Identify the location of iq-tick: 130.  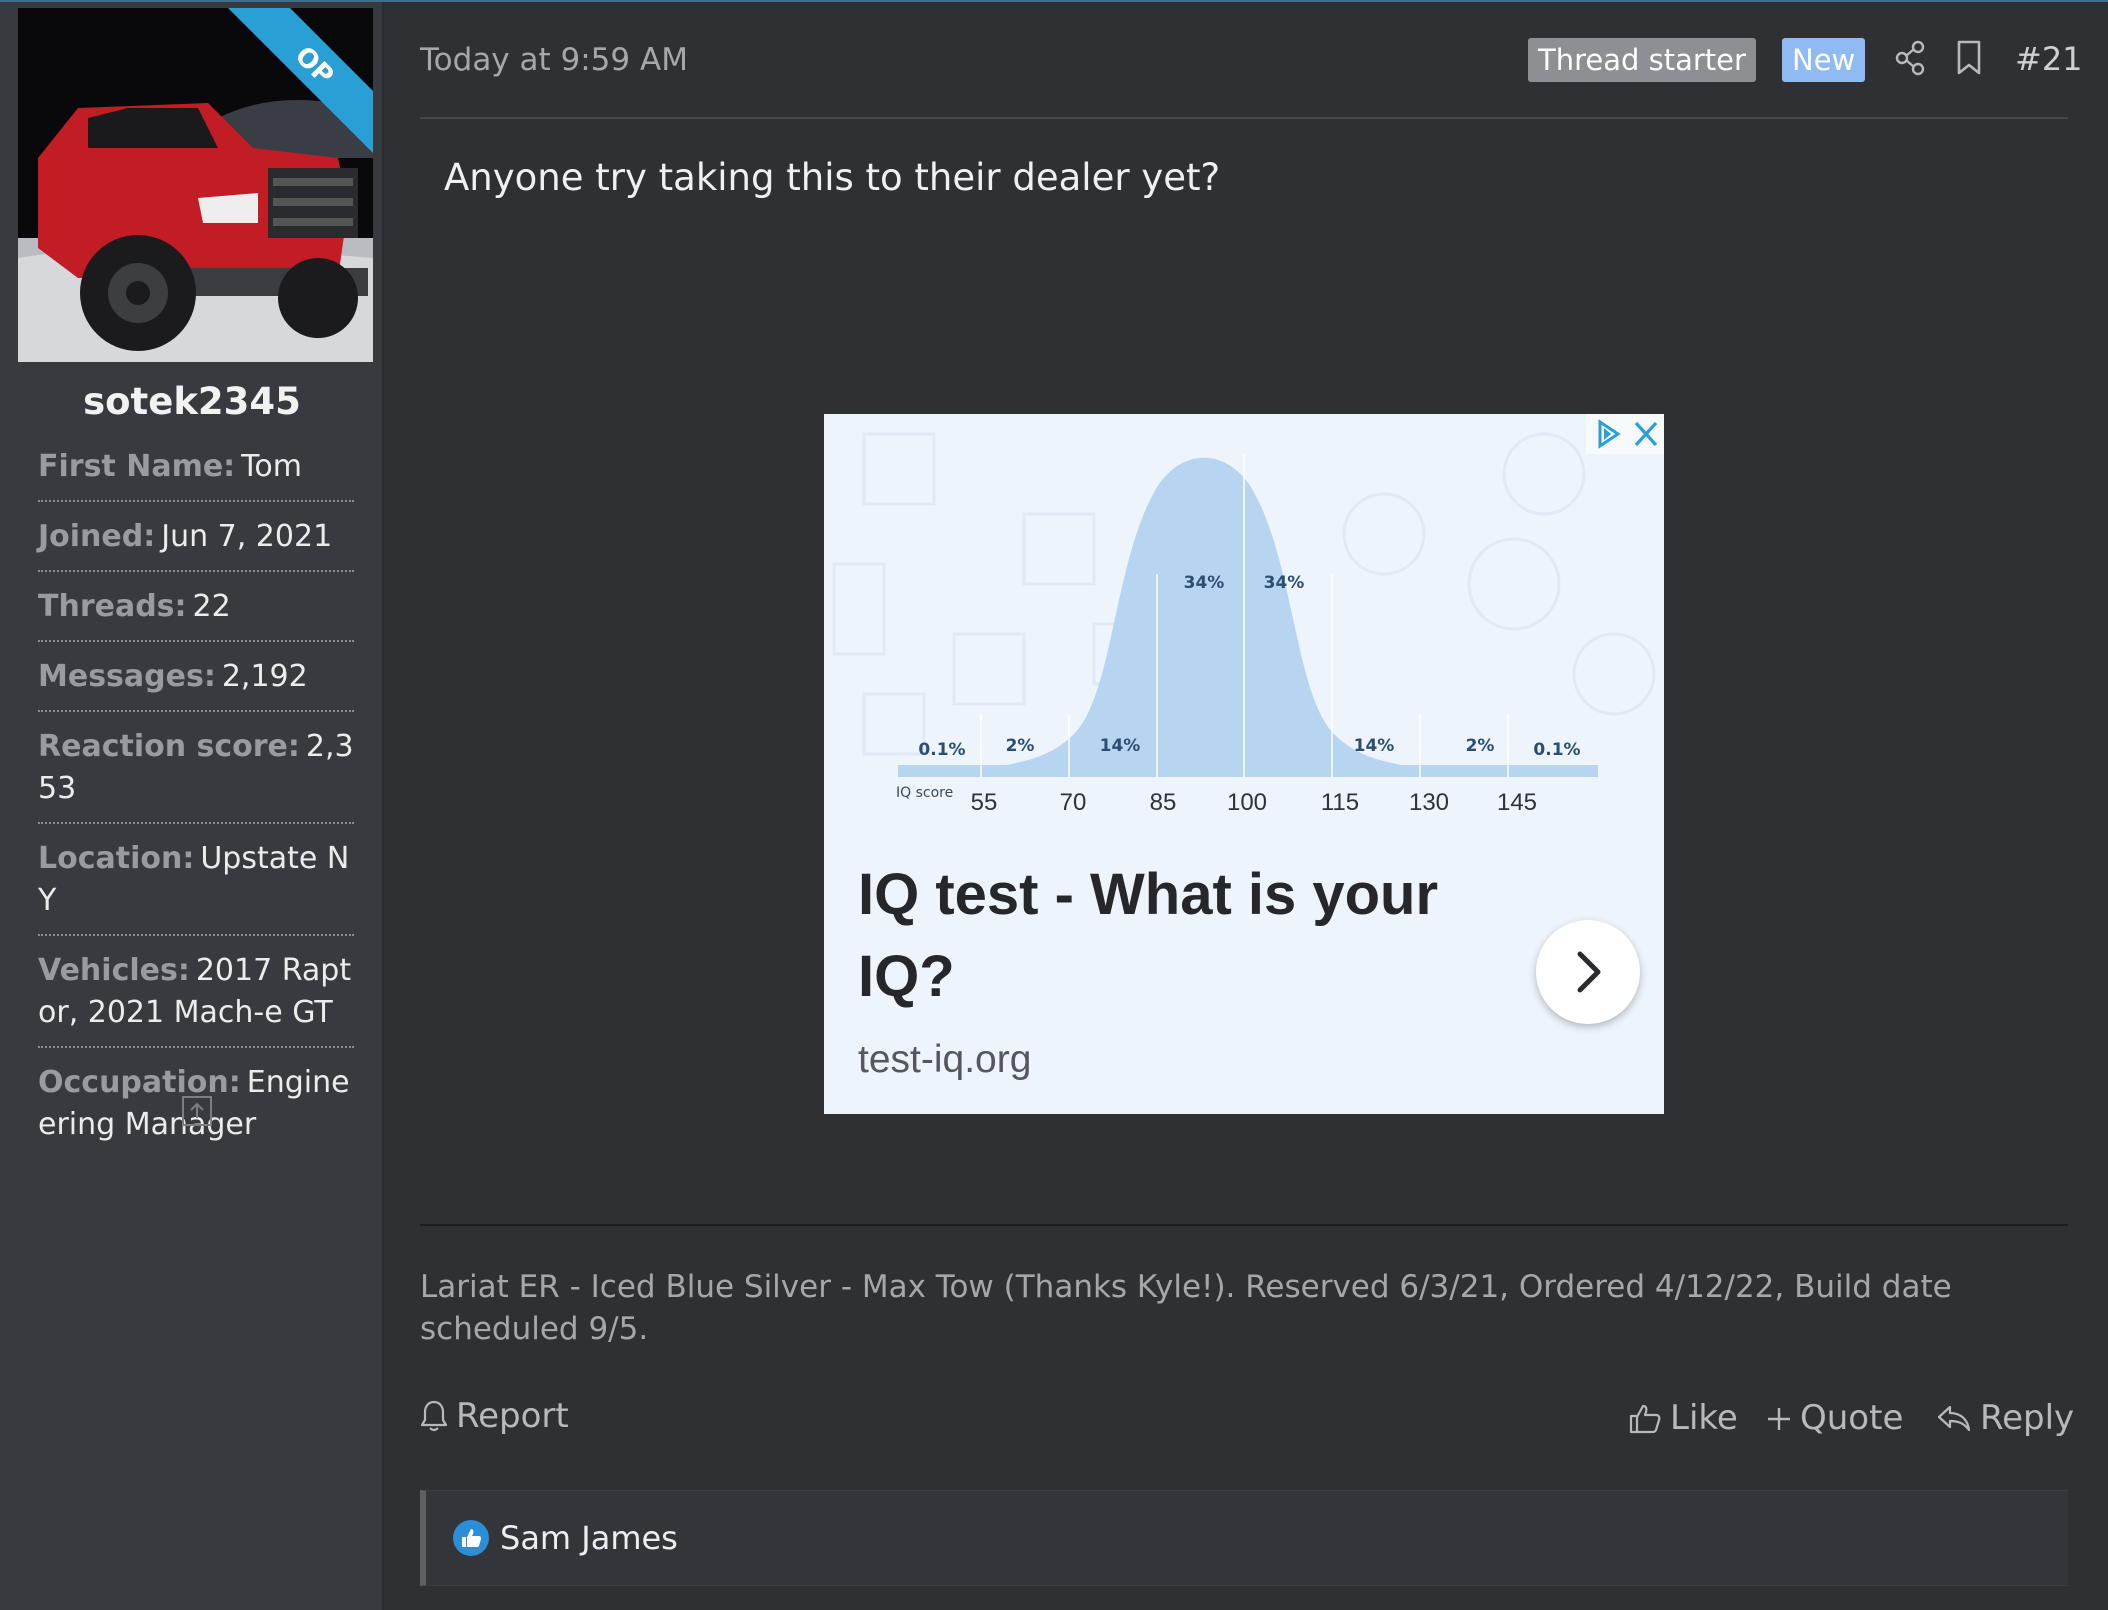
(1429, 802).